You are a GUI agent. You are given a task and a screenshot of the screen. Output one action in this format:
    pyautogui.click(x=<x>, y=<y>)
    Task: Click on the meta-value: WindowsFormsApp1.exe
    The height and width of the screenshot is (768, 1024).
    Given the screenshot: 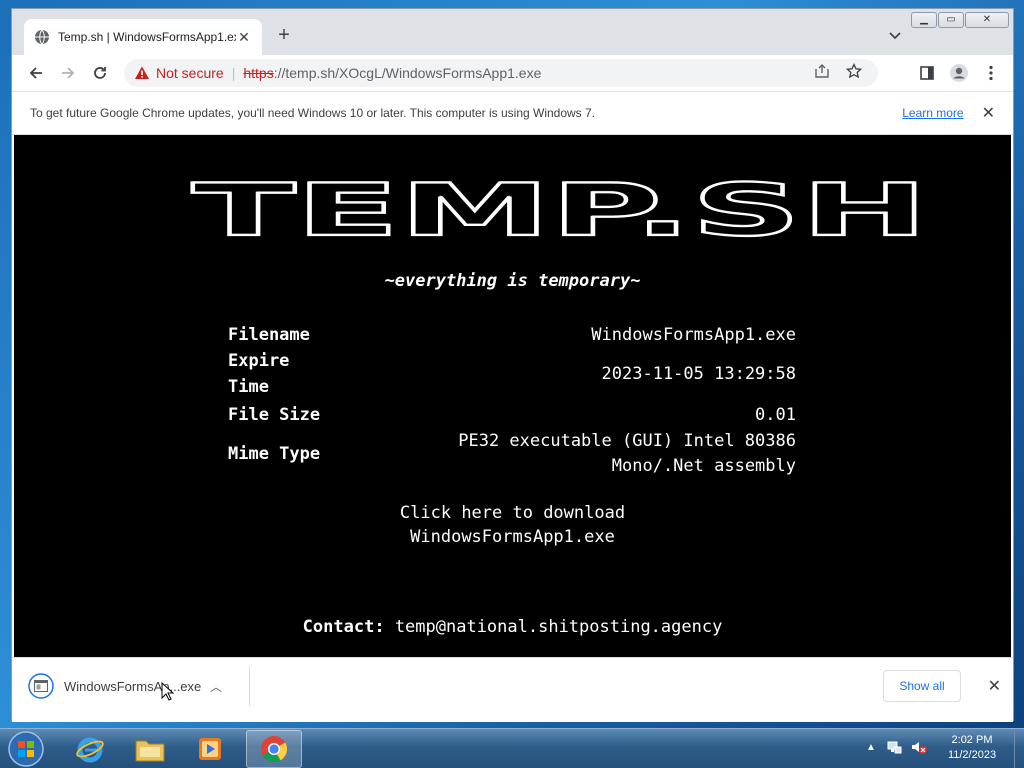 What is the action you would take?
    pyautogui.click(x=693, y=335)
    